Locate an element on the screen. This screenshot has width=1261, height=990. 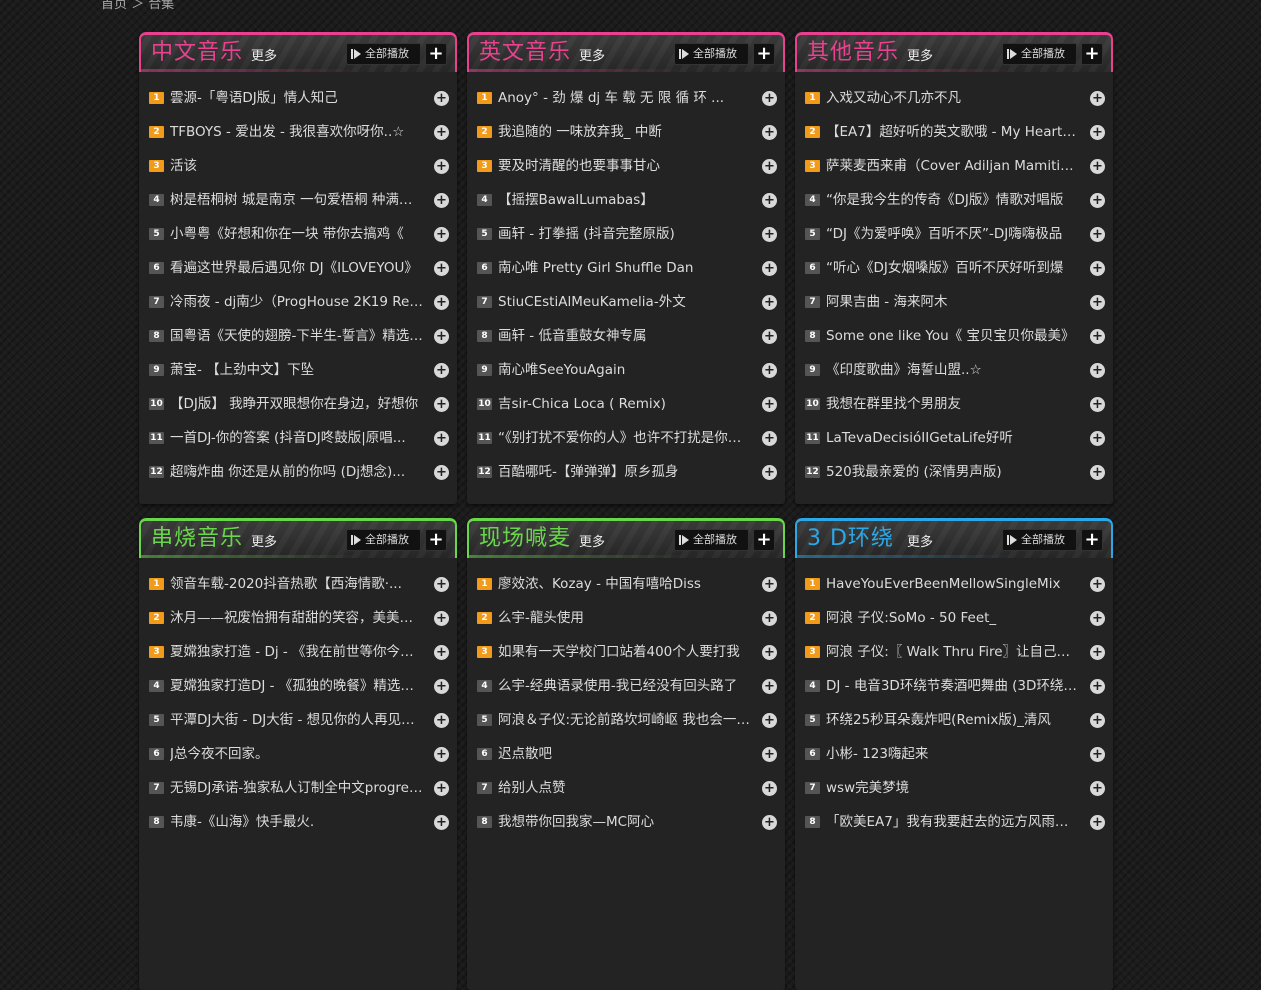
song-title-link: 么宇-经典语录使用-我已经没有回头路了 is located at coordinates (624, 686).